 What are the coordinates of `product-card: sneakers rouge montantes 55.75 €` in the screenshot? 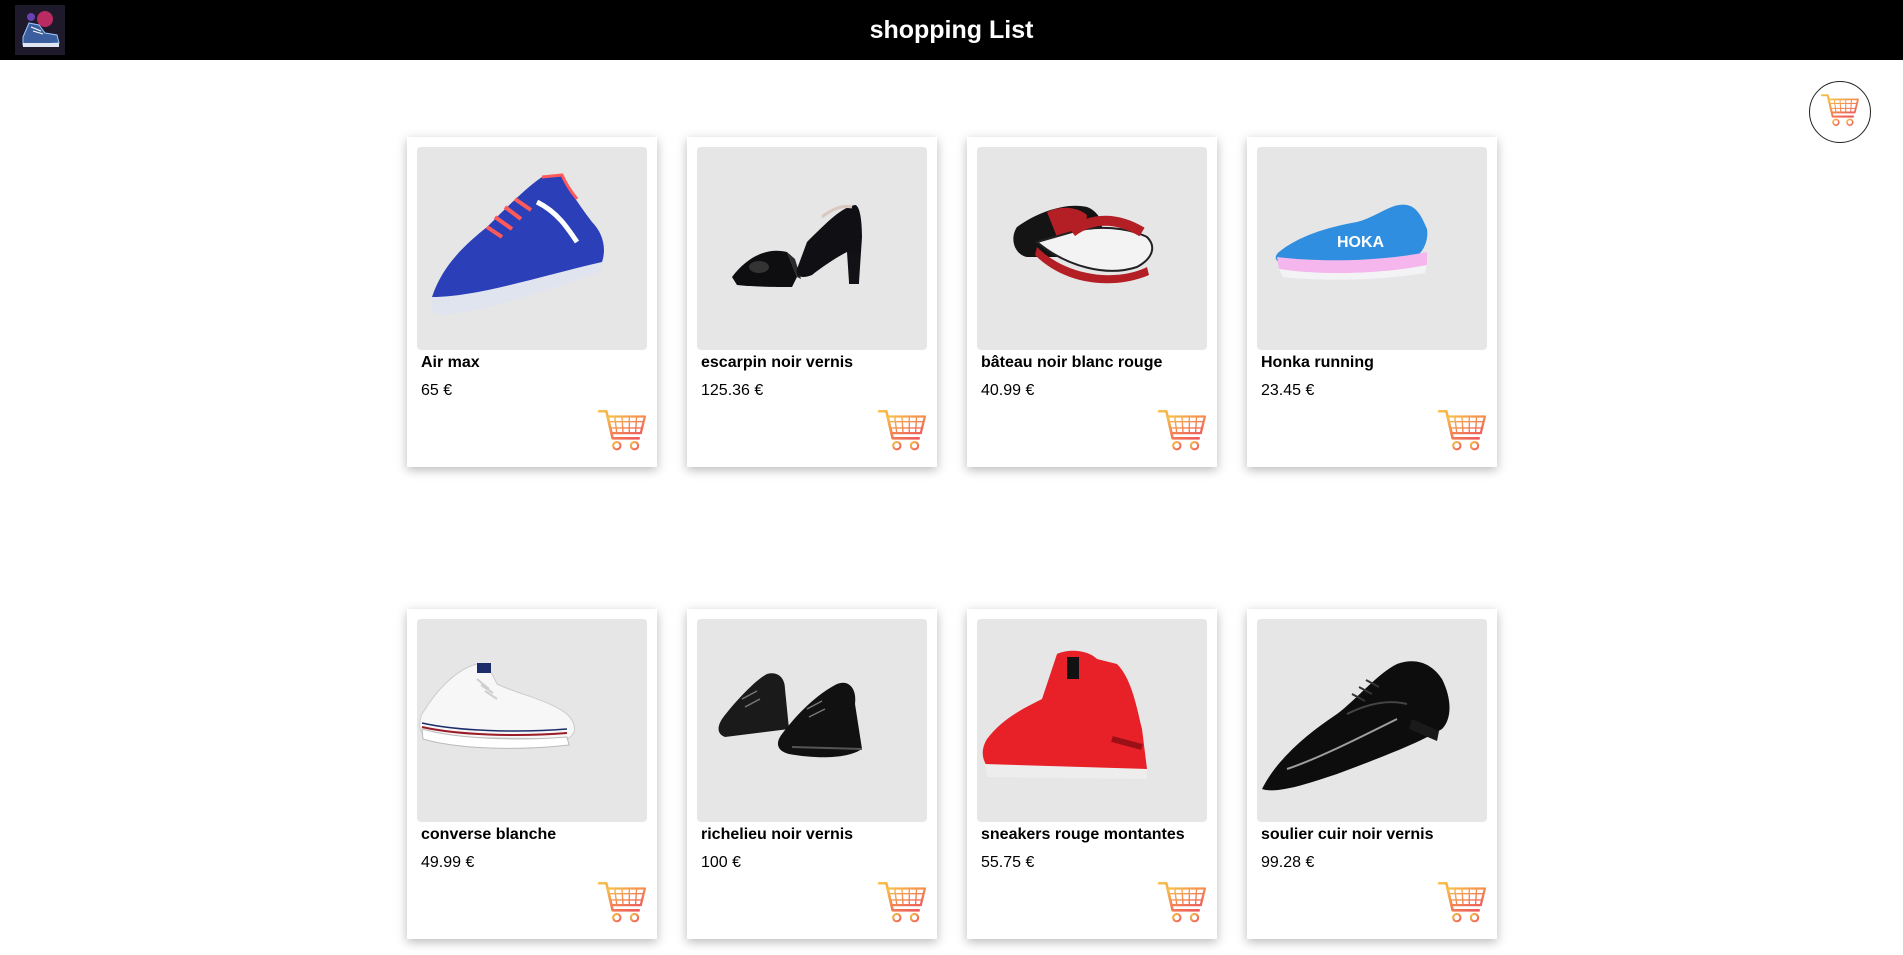 It's located at (1092, 774).